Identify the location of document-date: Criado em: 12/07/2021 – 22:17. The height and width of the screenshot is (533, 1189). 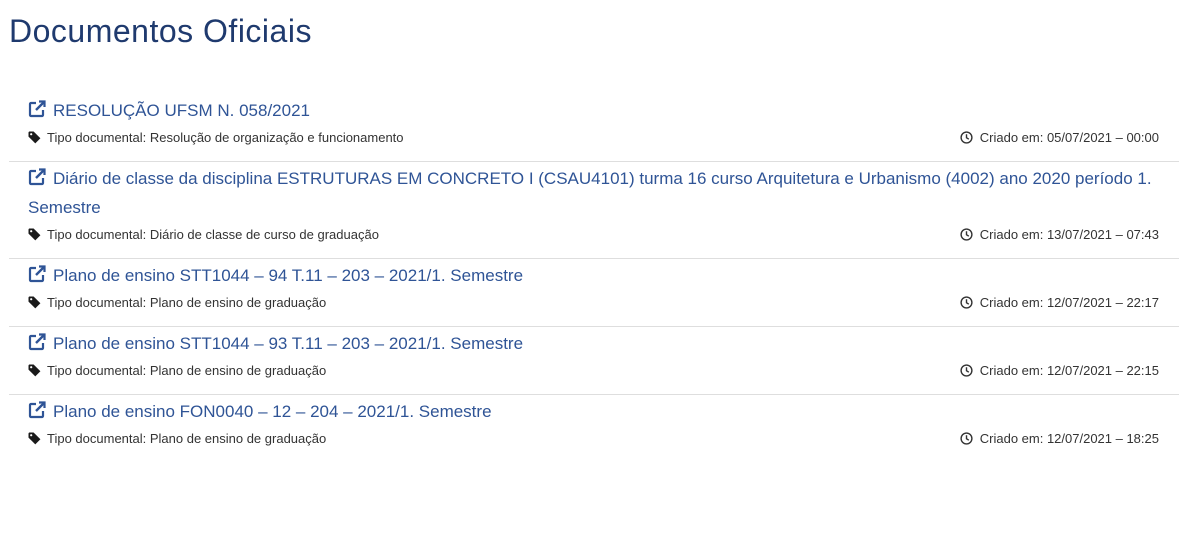
(1059, 302).